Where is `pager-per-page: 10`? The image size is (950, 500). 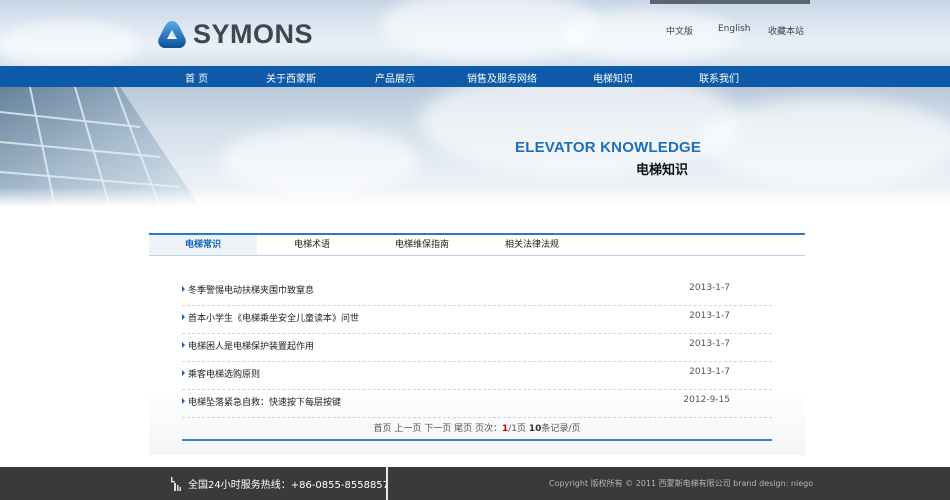 pager-per-page: 10 is located at coordinates (535, 429).